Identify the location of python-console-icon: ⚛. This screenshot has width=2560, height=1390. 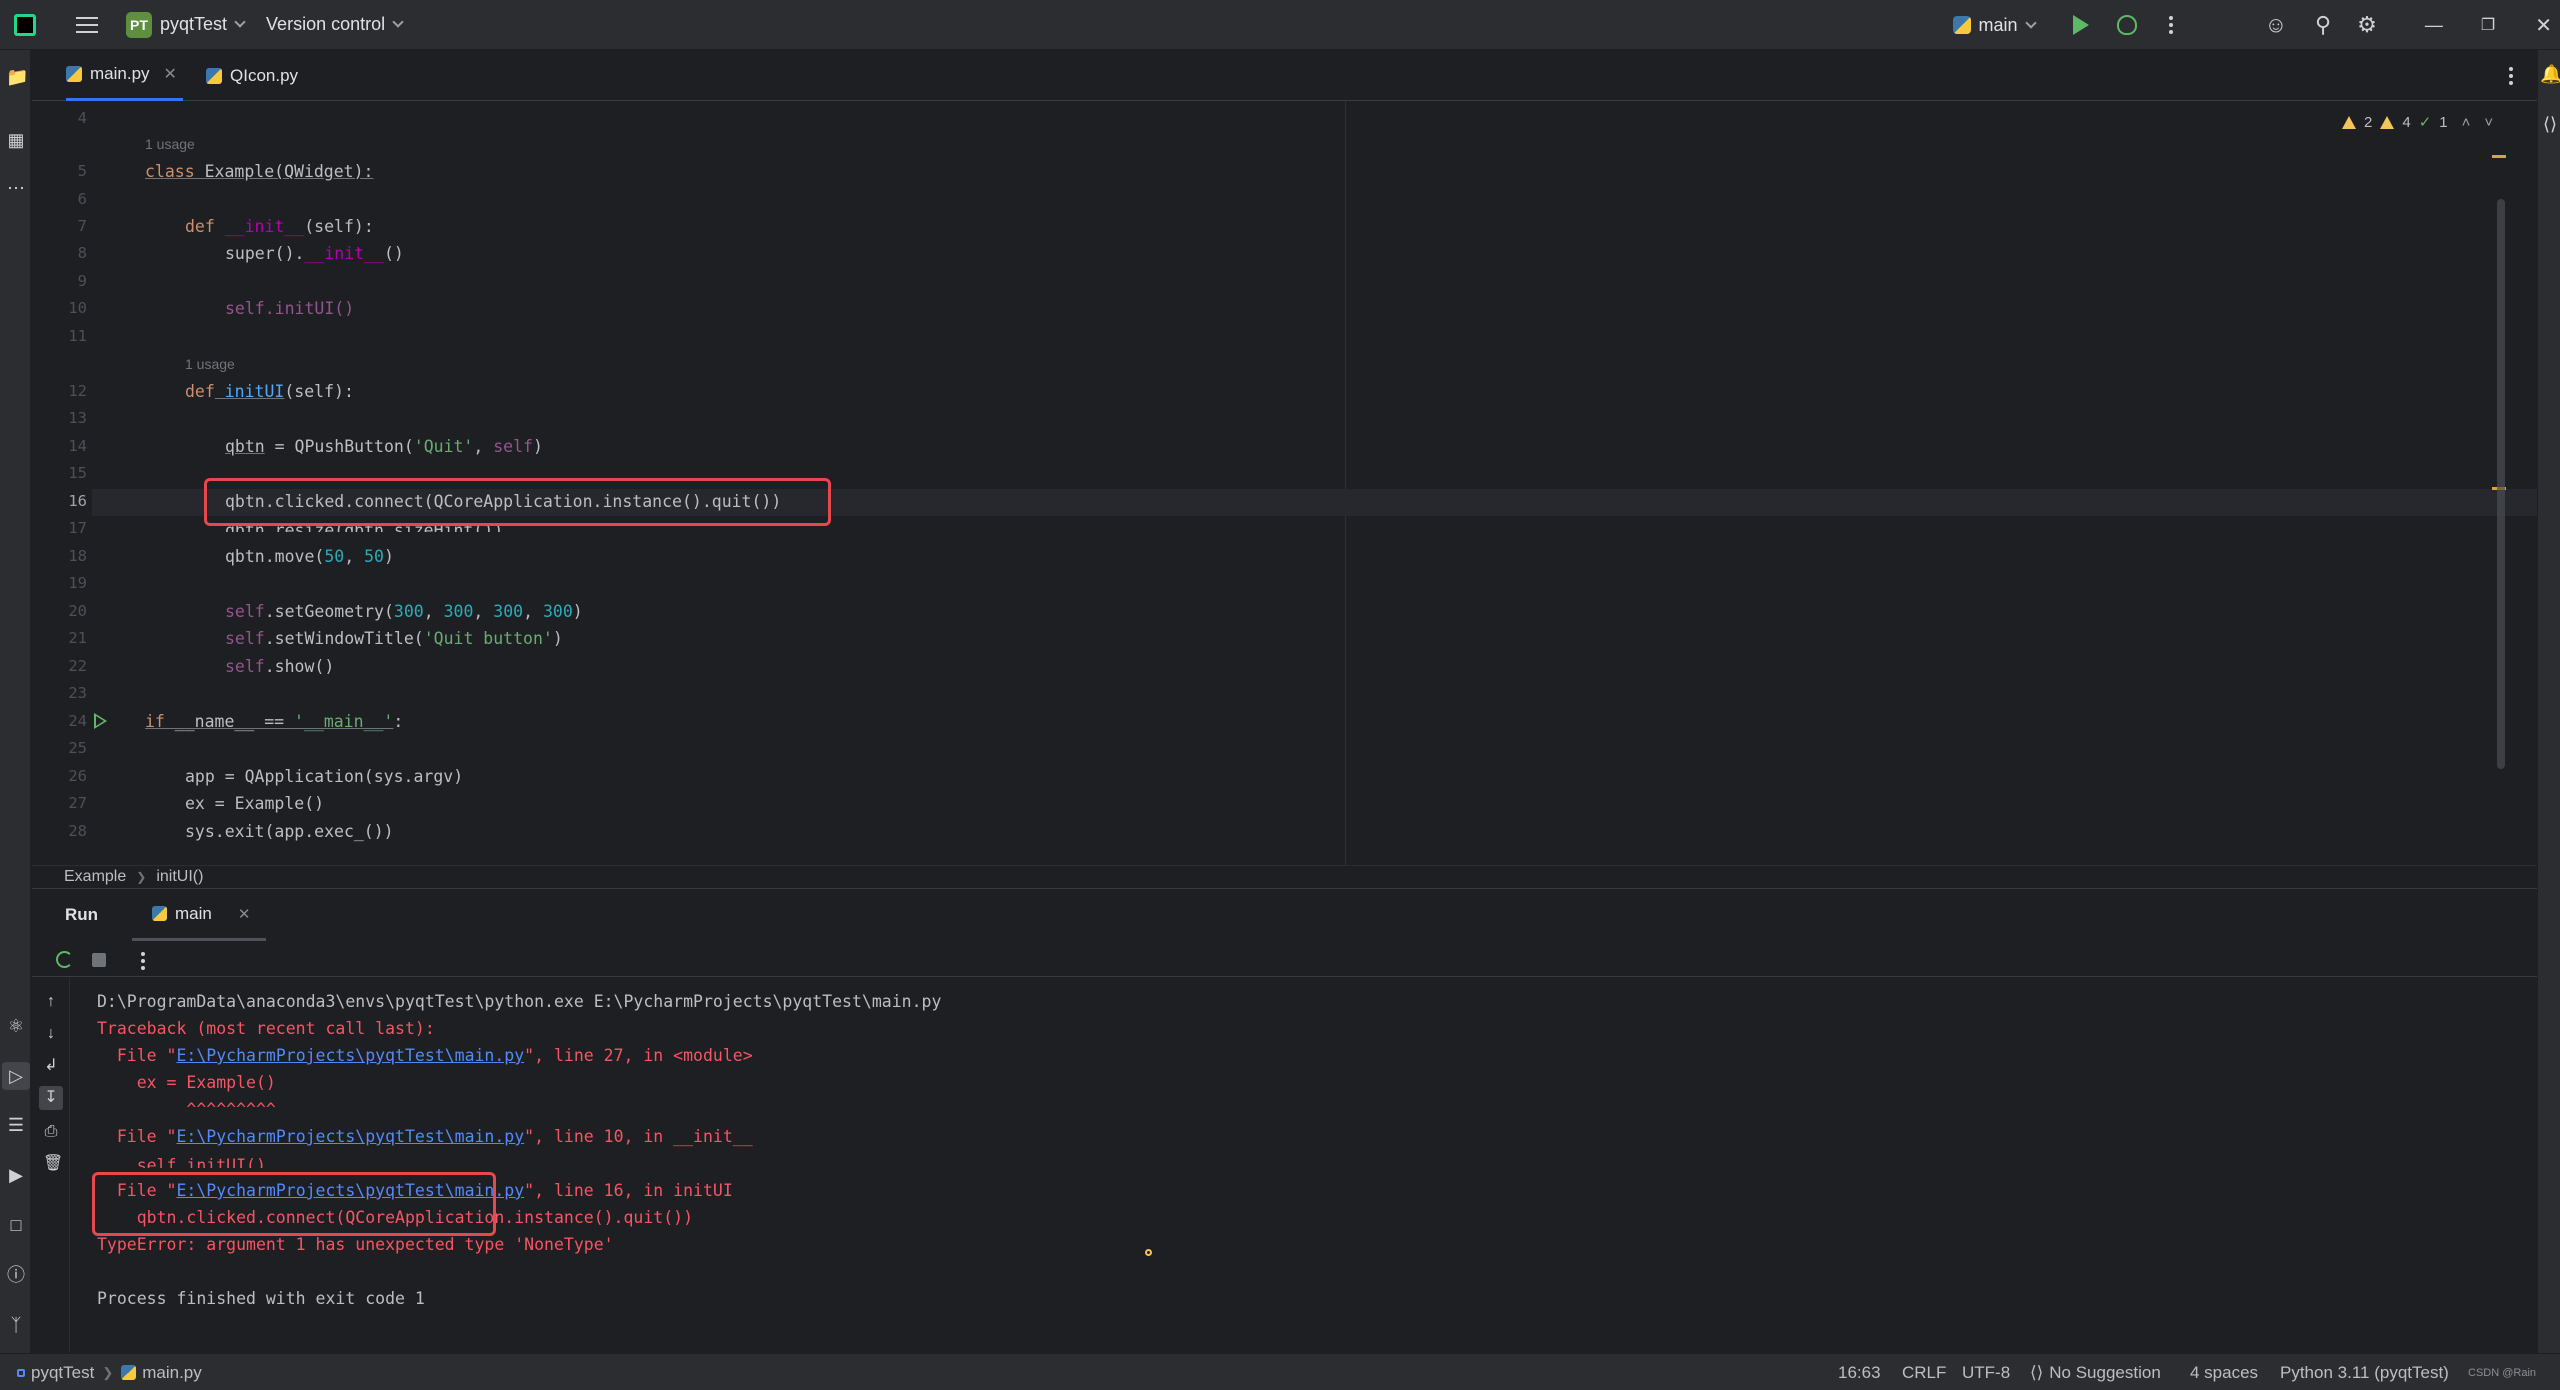
(16, 1026).